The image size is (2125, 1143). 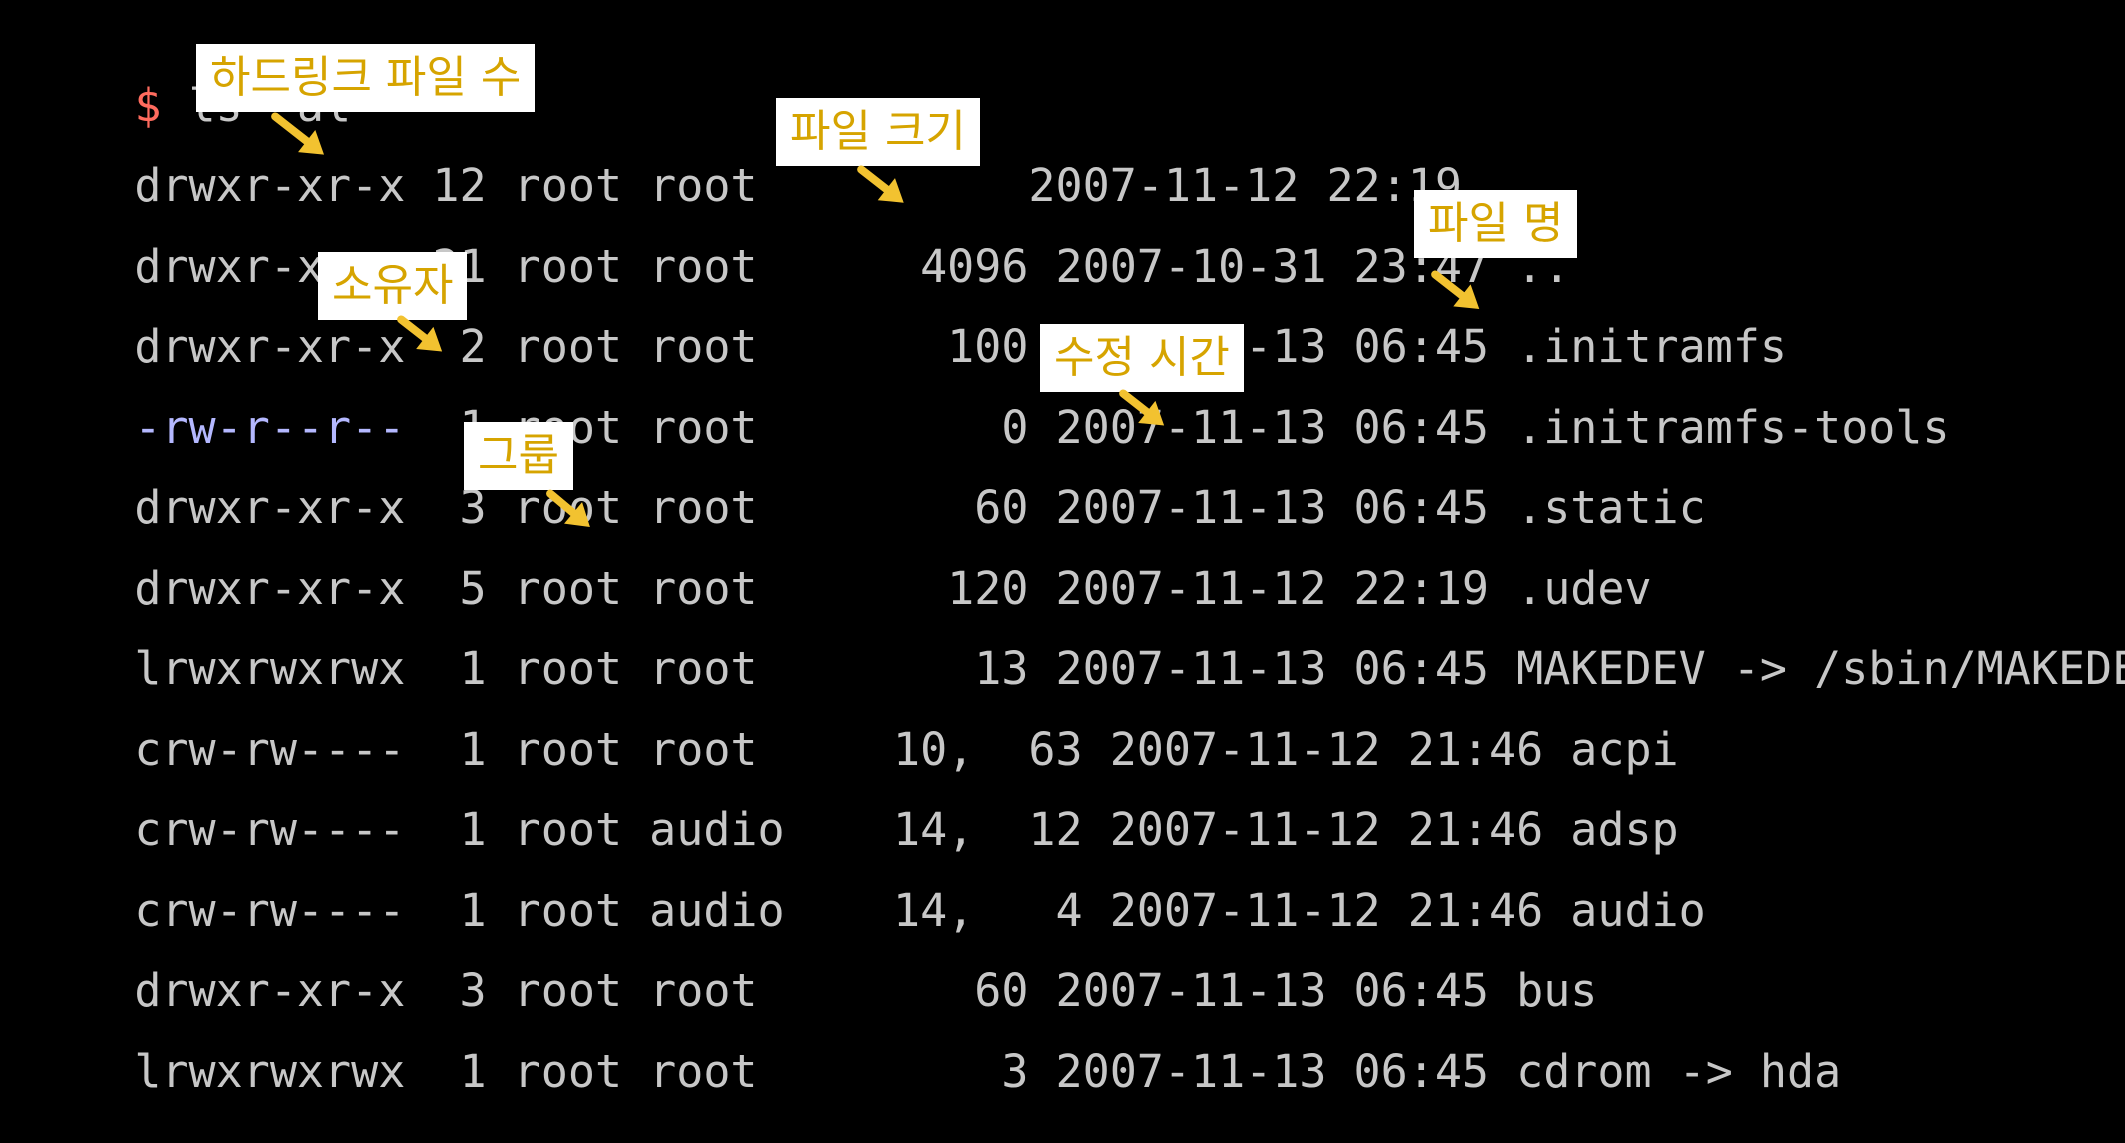 What do you see at coordinates (878, 132) in the screenshot?
I see `file-size-label: 파일 크기` at bounding box center [878, 132].